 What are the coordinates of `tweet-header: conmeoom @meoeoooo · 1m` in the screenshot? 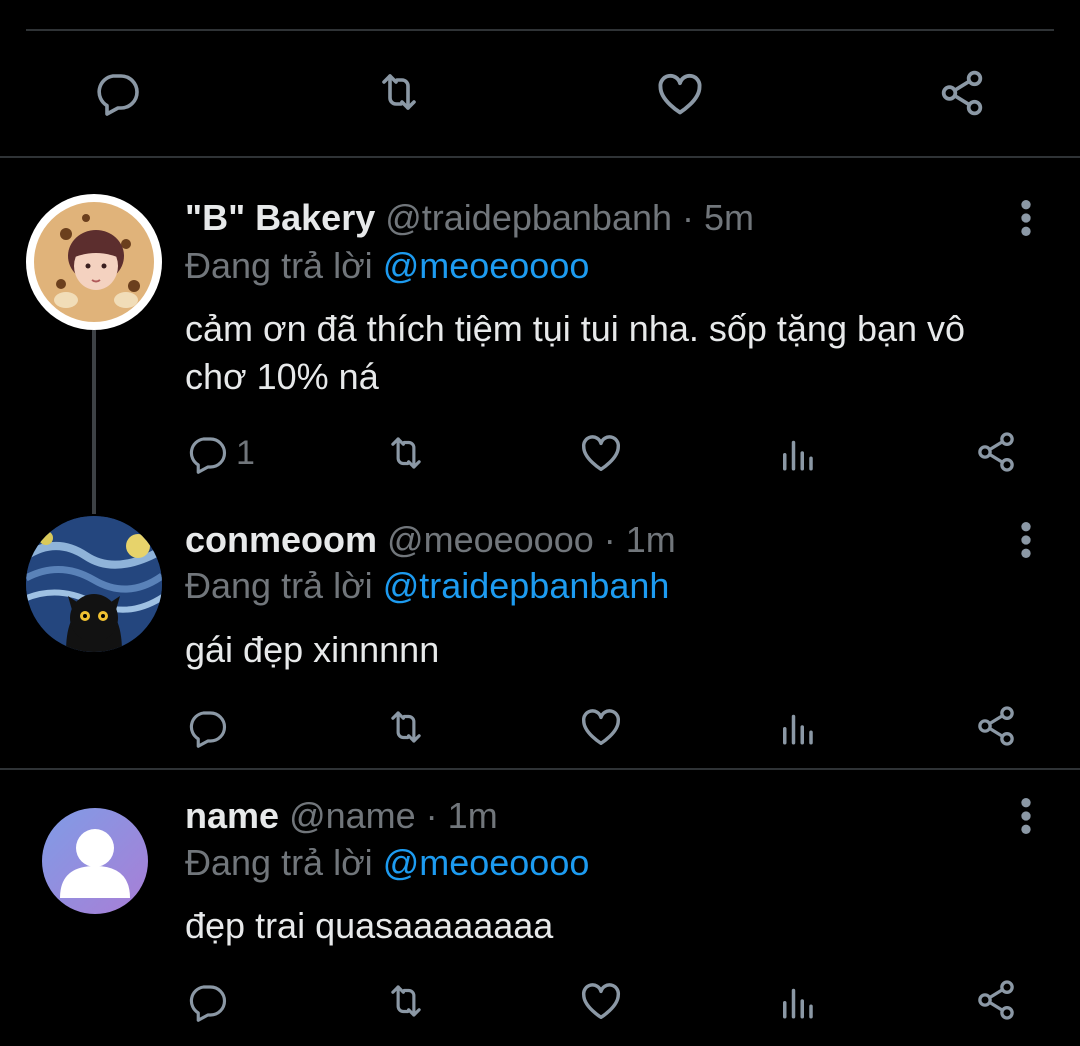 It's located at (430, 540).